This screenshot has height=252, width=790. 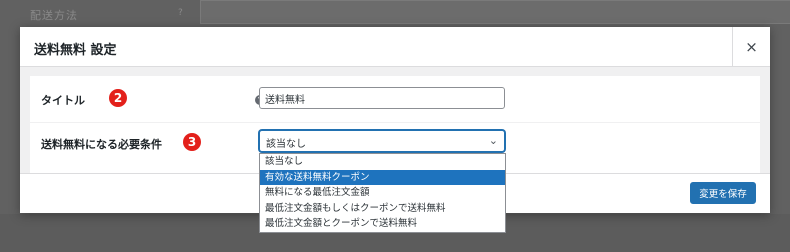 What do you see at coordinates (382, 177) in the screenshot?
I see `dropdown-option-coupon: 有効な送料無料クーポン` at bounding box center [382, 177].